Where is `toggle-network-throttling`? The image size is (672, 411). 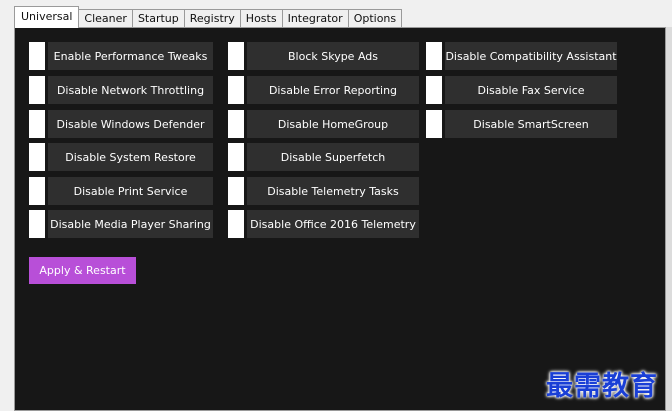
toggle-network-throttling is located at coordinates (37, 90).